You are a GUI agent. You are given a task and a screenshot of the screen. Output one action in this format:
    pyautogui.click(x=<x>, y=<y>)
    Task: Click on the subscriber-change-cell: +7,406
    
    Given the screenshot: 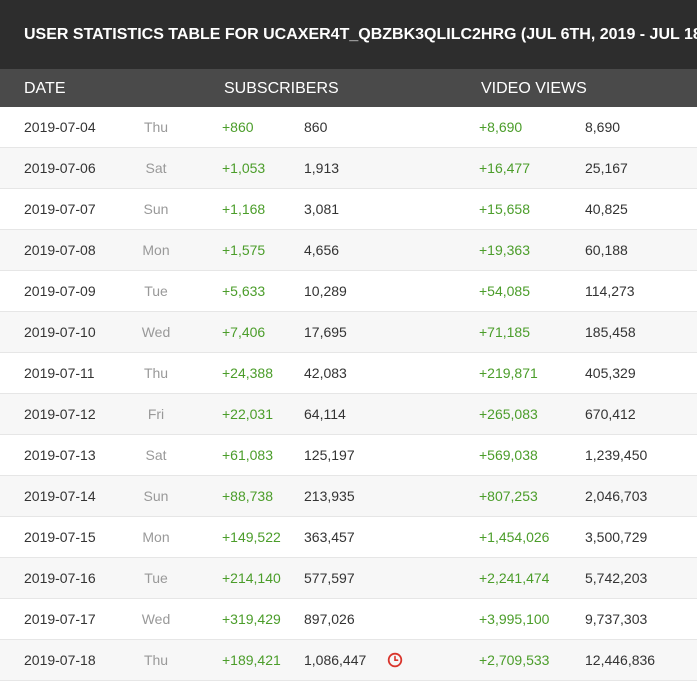 What is the action you would take?
    pyautogui.click(x=244, y=332)
    